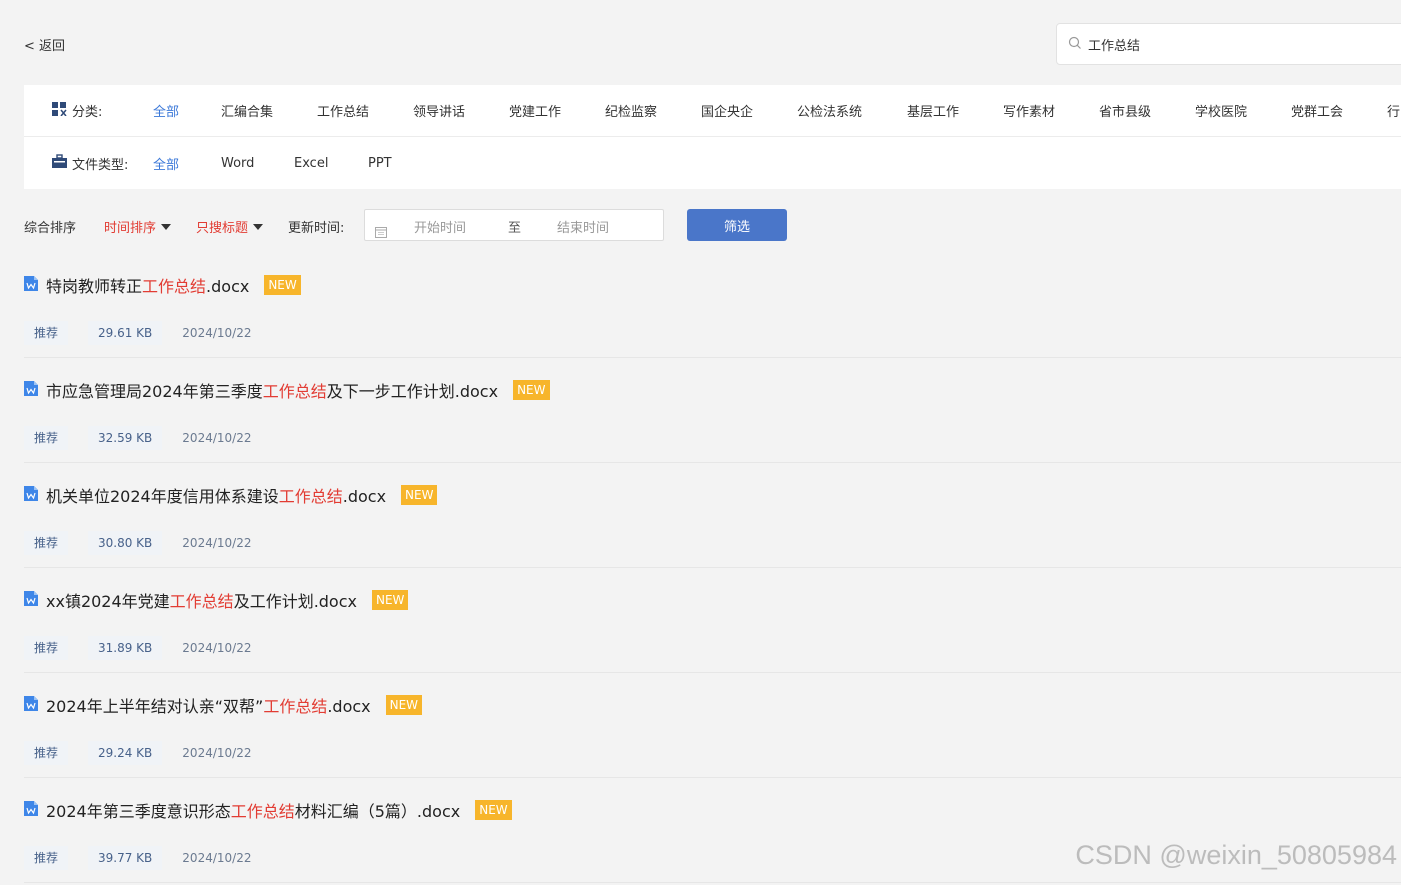 The height and width of the screenshot is (885, 1401). I want to click on search-box, so click(1228, 44).